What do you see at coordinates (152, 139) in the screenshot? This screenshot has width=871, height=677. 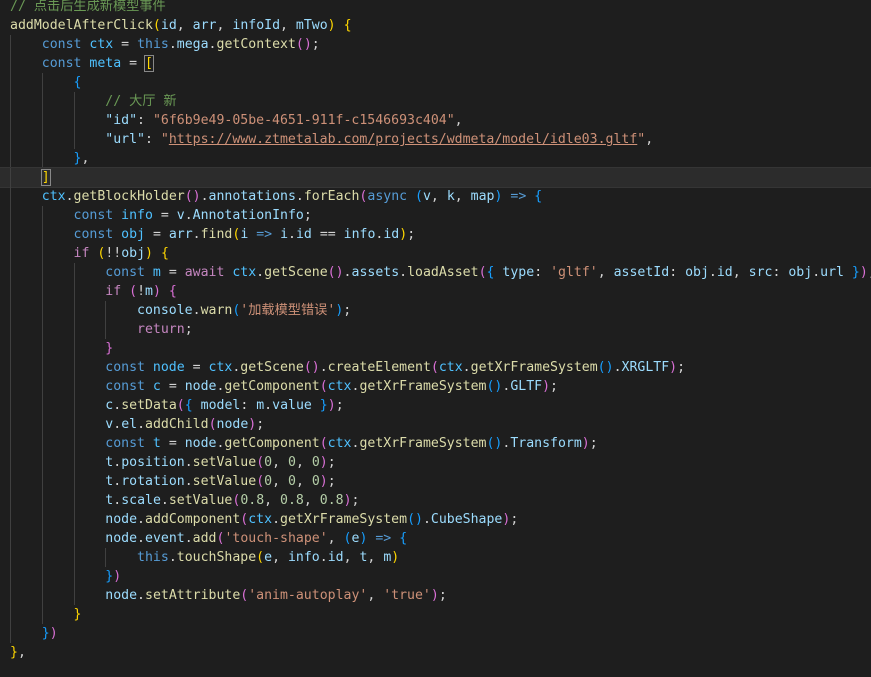 I see `code-token: :` at bounding box center [152, 139].